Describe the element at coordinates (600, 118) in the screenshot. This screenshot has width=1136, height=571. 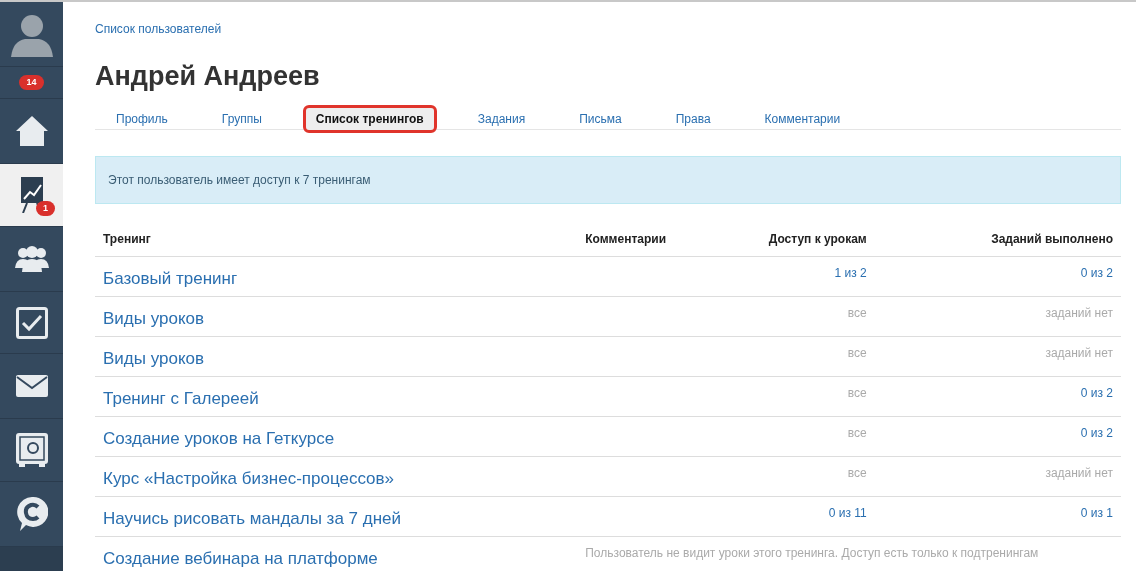
I see `tab: Письма` at that location.